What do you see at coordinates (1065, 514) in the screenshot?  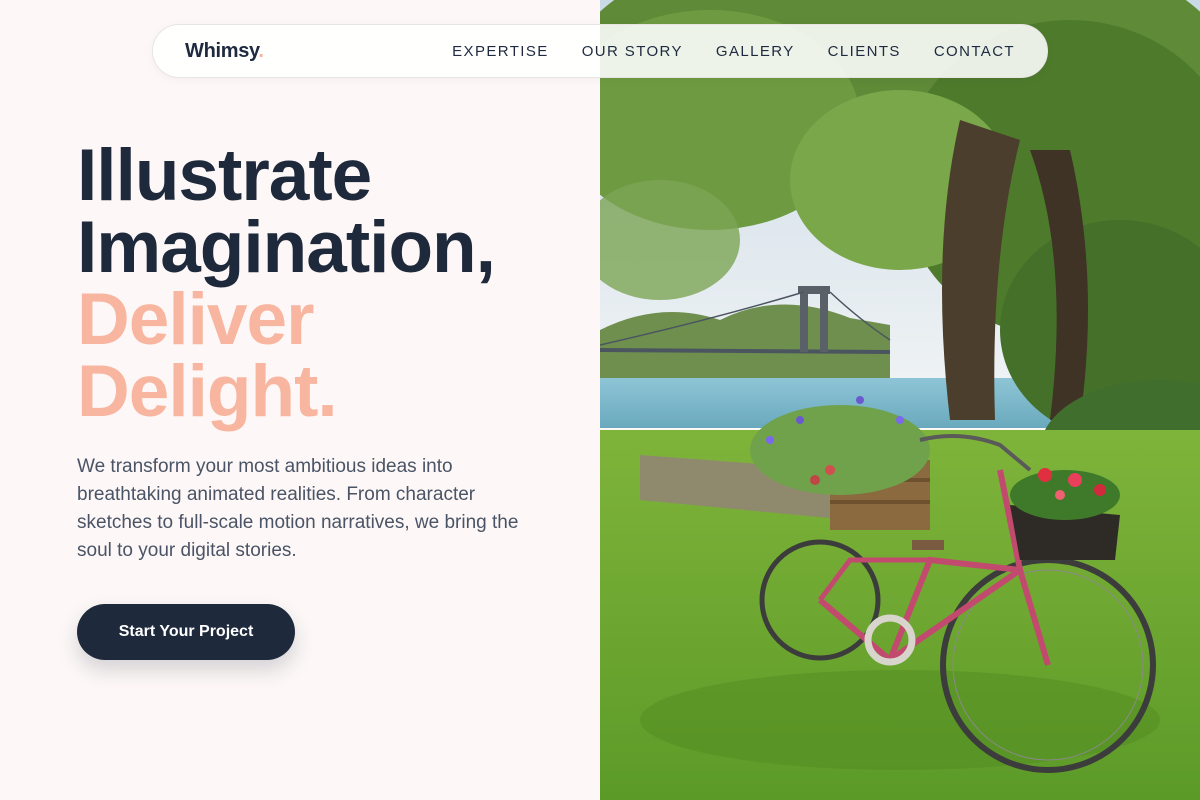 I see `front-basket` at bounding box center [1065, 514].